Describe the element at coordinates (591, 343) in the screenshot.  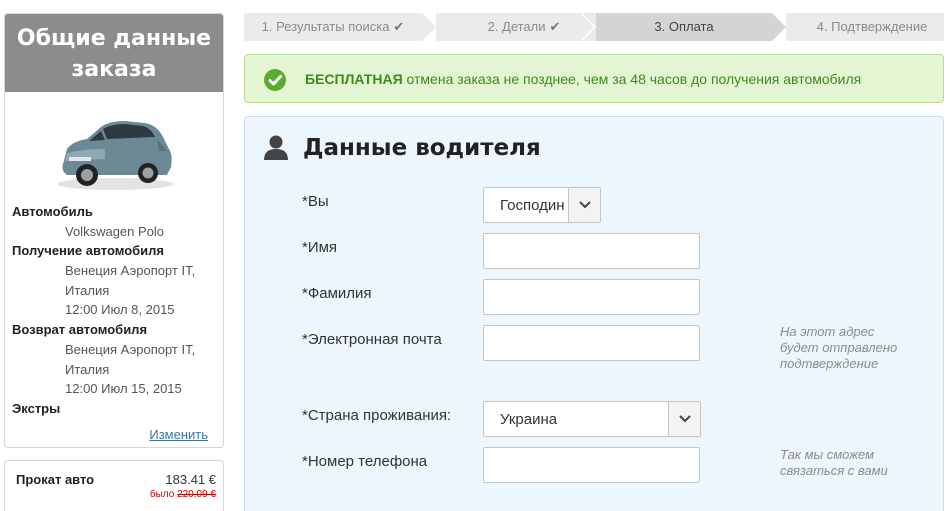
I see `email-input` at that location.